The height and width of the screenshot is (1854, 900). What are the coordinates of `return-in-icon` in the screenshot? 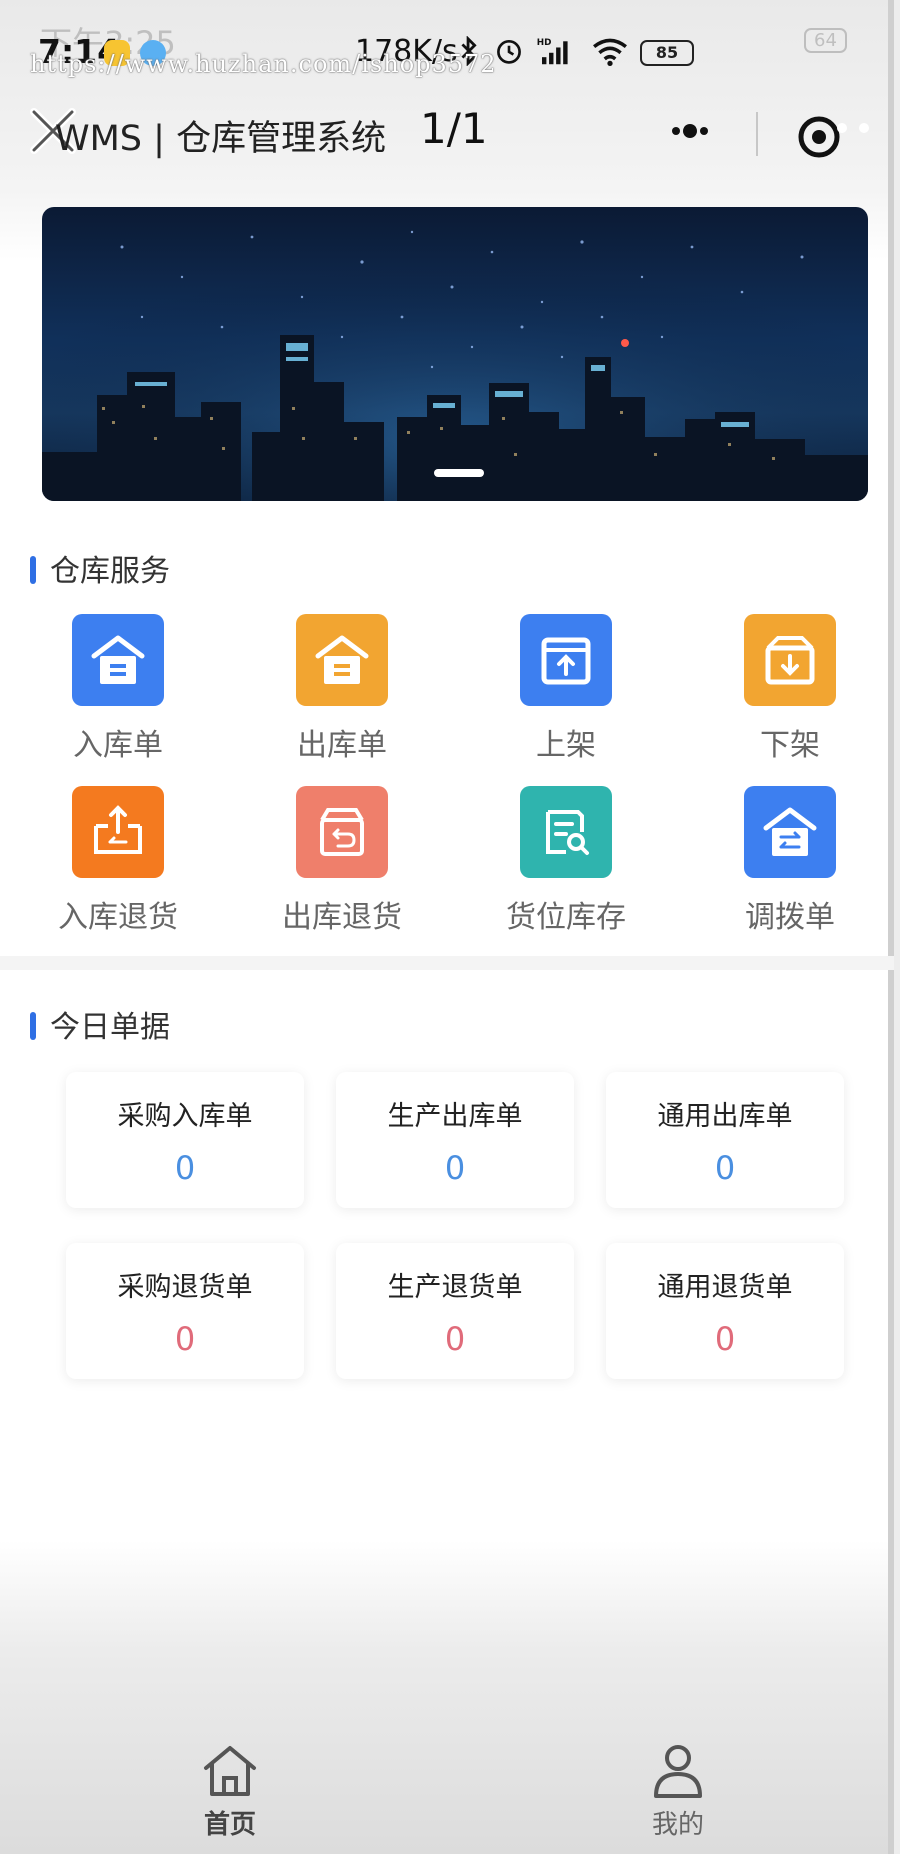 It's located at (118, 829).